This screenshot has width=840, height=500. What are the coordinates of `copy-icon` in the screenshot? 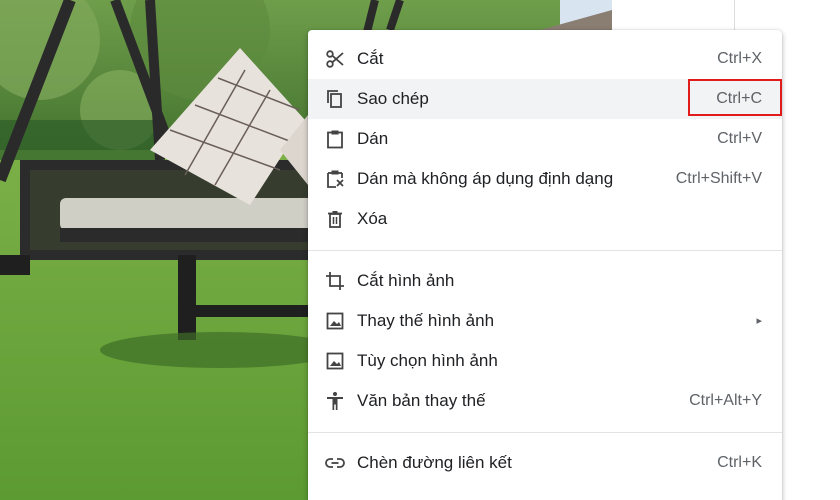 It's located at (335, 99).